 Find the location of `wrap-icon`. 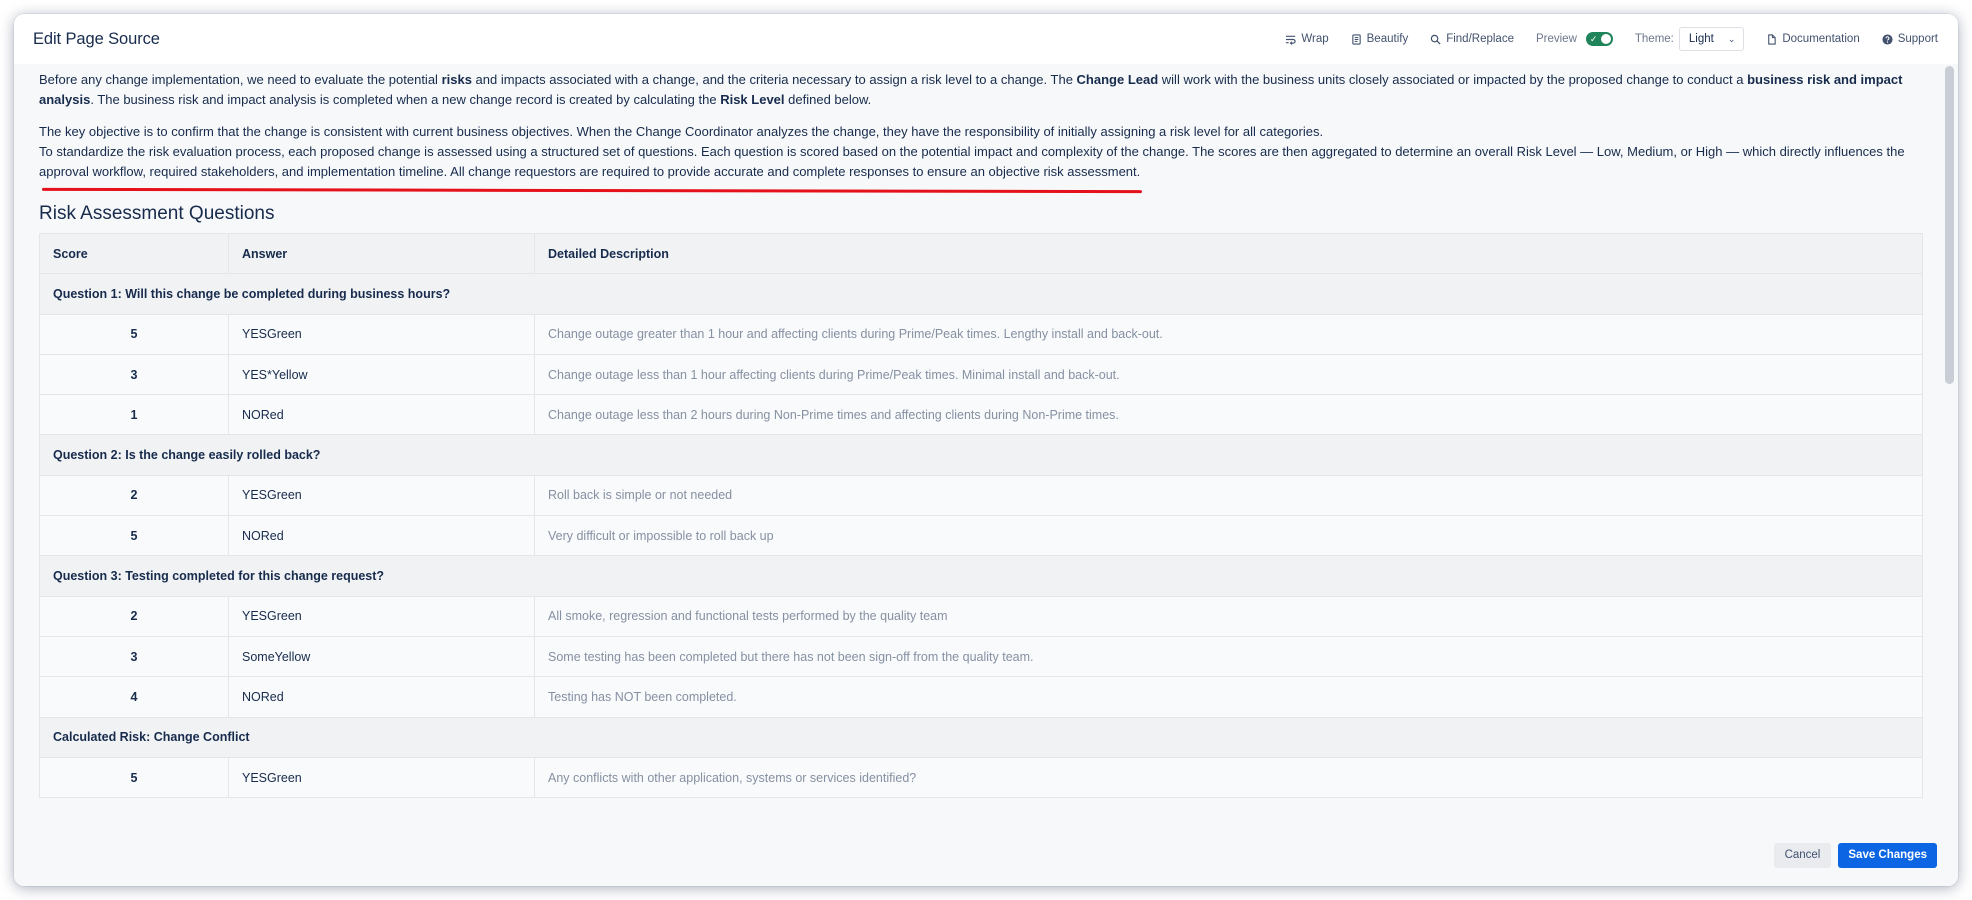

wrap-icon is located at coordinates (1291, 40).